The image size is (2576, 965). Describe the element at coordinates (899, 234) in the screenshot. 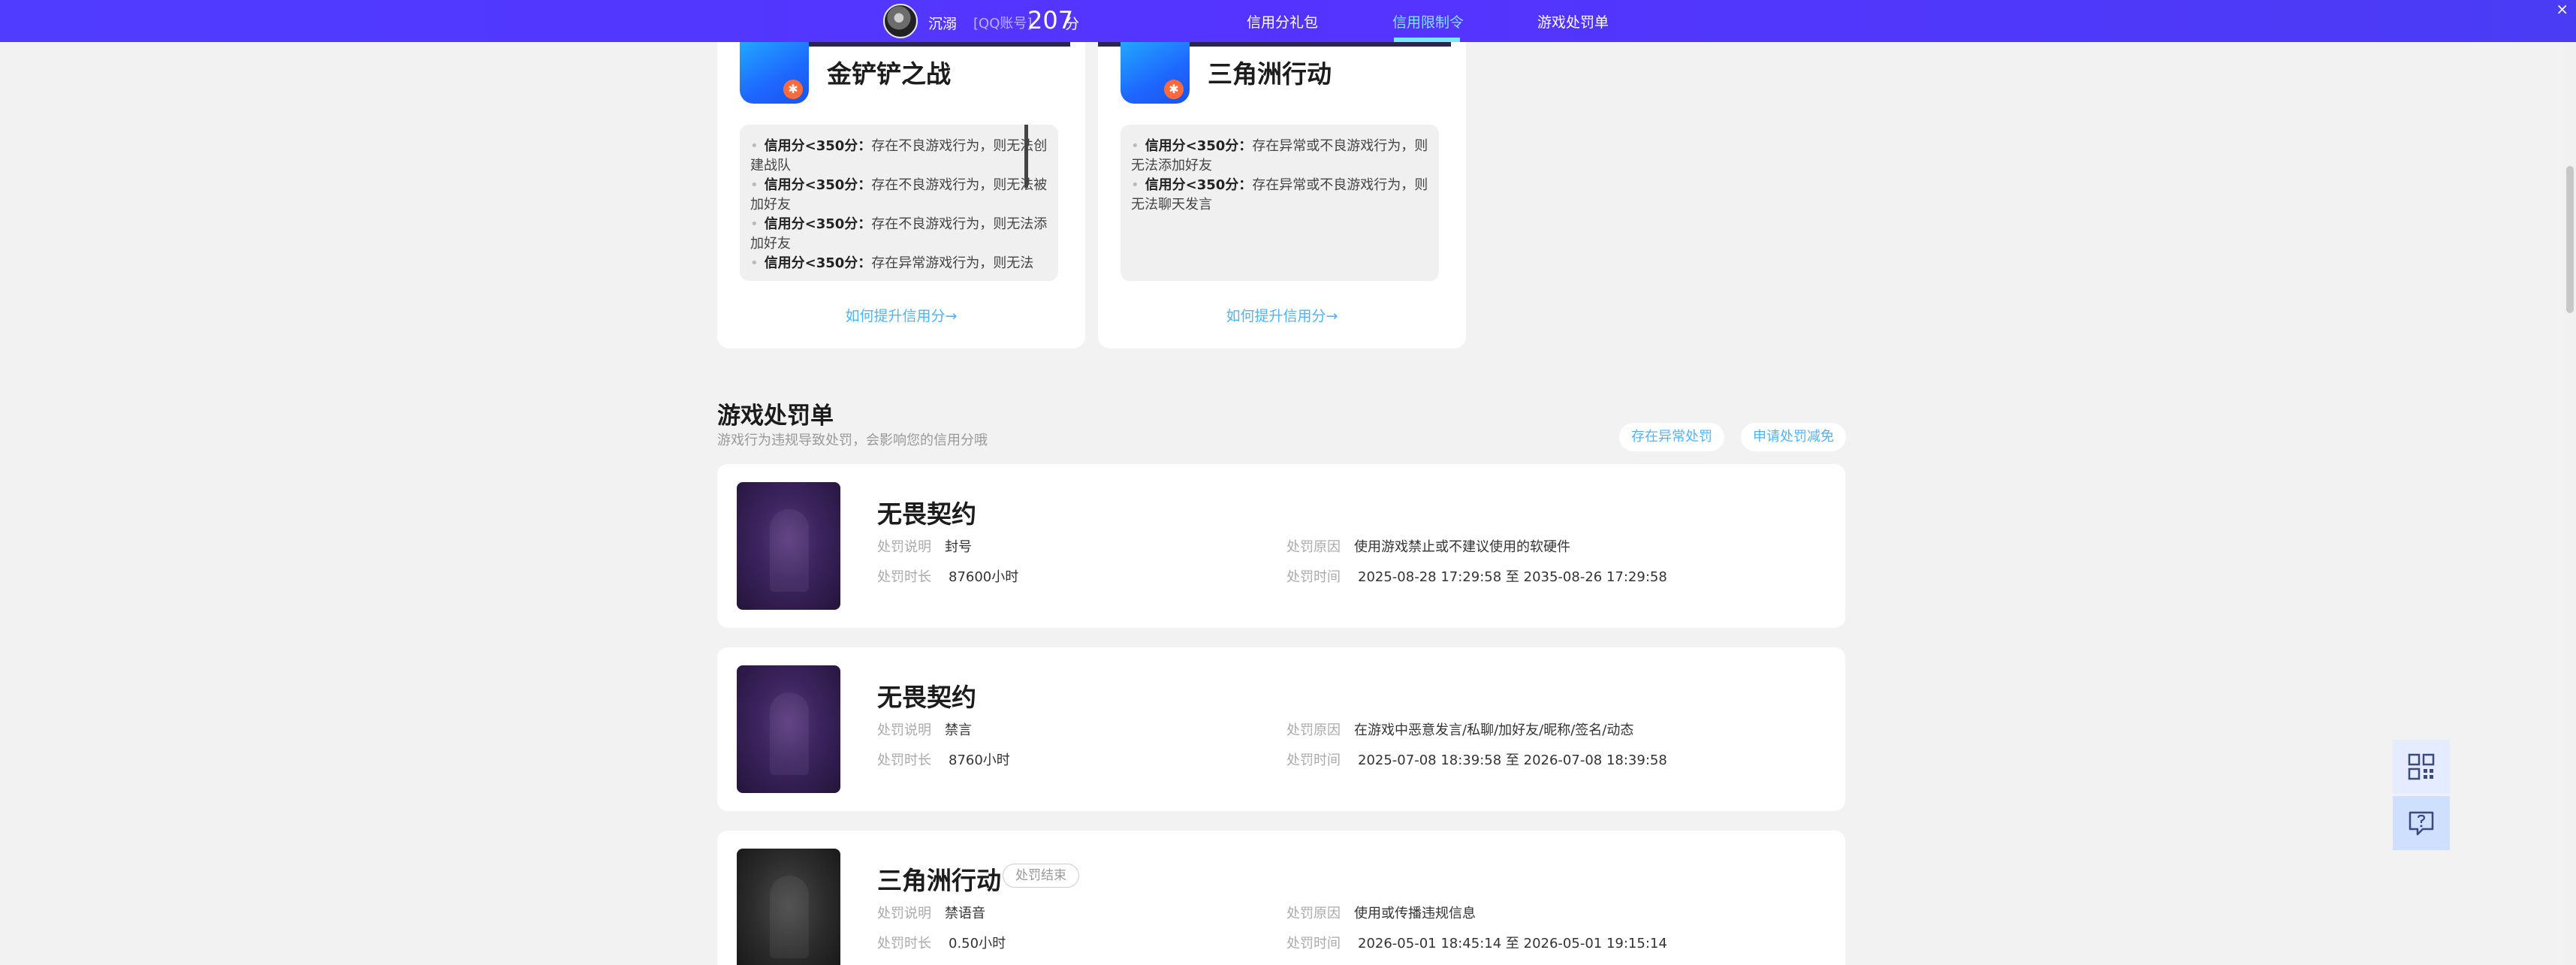

I see `rule-item: • 信用分<350分：存在不良游戏行为，则无法添加好友` at that location.